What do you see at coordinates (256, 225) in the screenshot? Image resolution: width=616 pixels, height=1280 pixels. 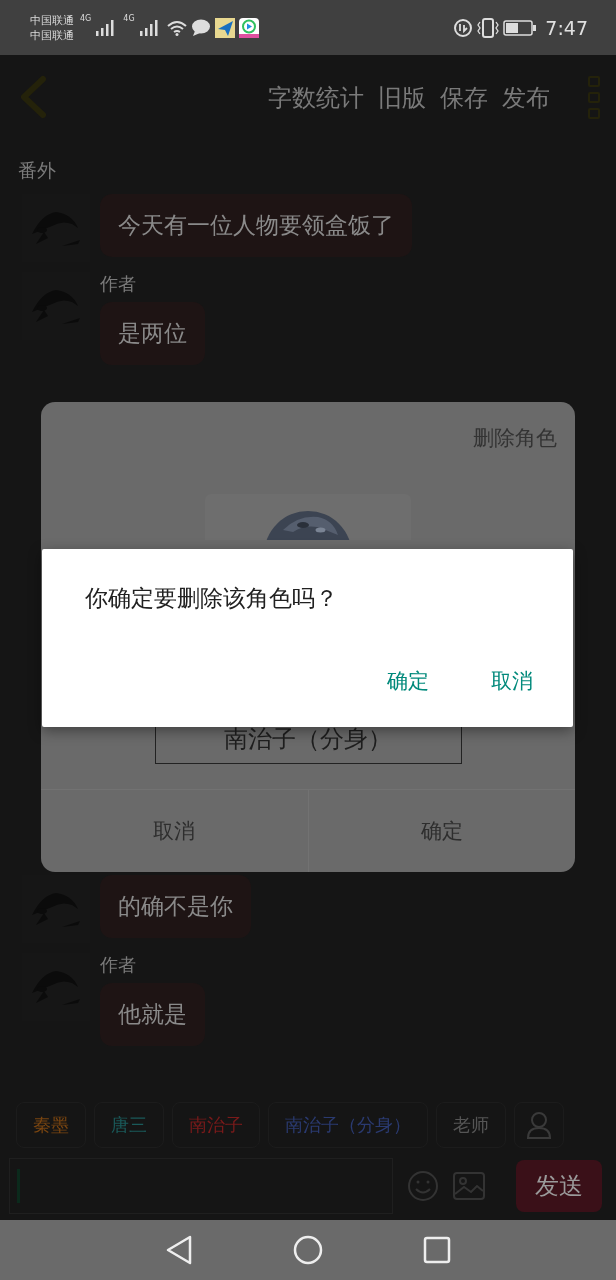 I see `message-bubble: 今天有一位人物要领盒饭了` at bounding box center [256, 225].